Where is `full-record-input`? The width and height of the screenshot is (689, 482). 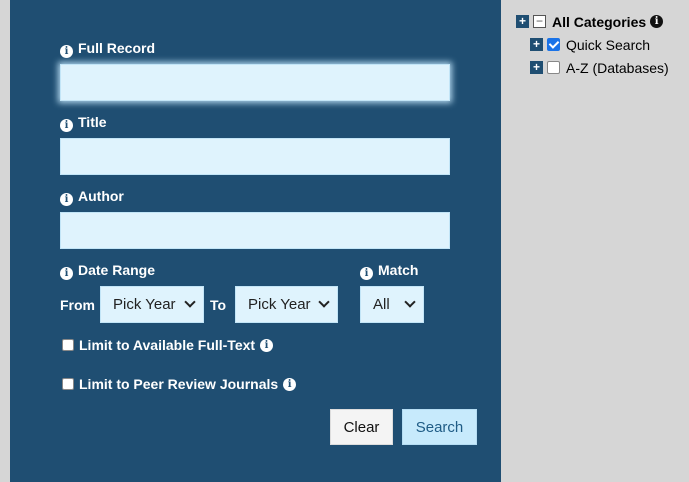
full-record-input is located at coordinates (255, 82).